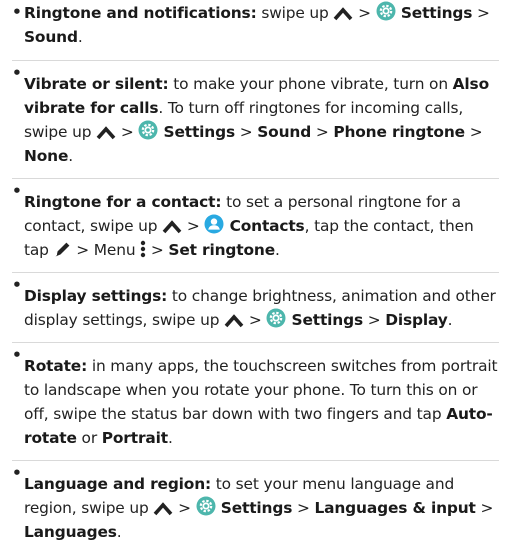  What do you see at coordinates (118, 484) in the screenshot?
I see `item-title: Language and region:` at bounding box center [118, 484].